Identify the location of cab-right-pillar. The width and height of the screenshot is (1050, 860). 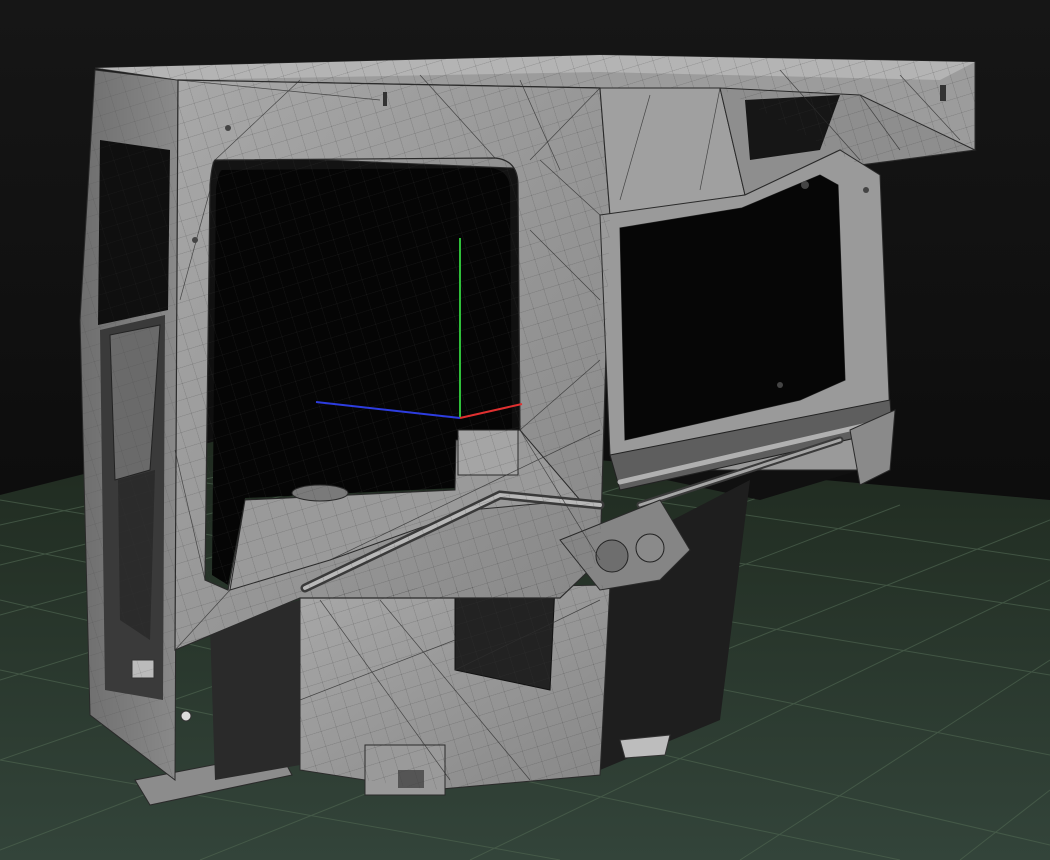
(672, 151).